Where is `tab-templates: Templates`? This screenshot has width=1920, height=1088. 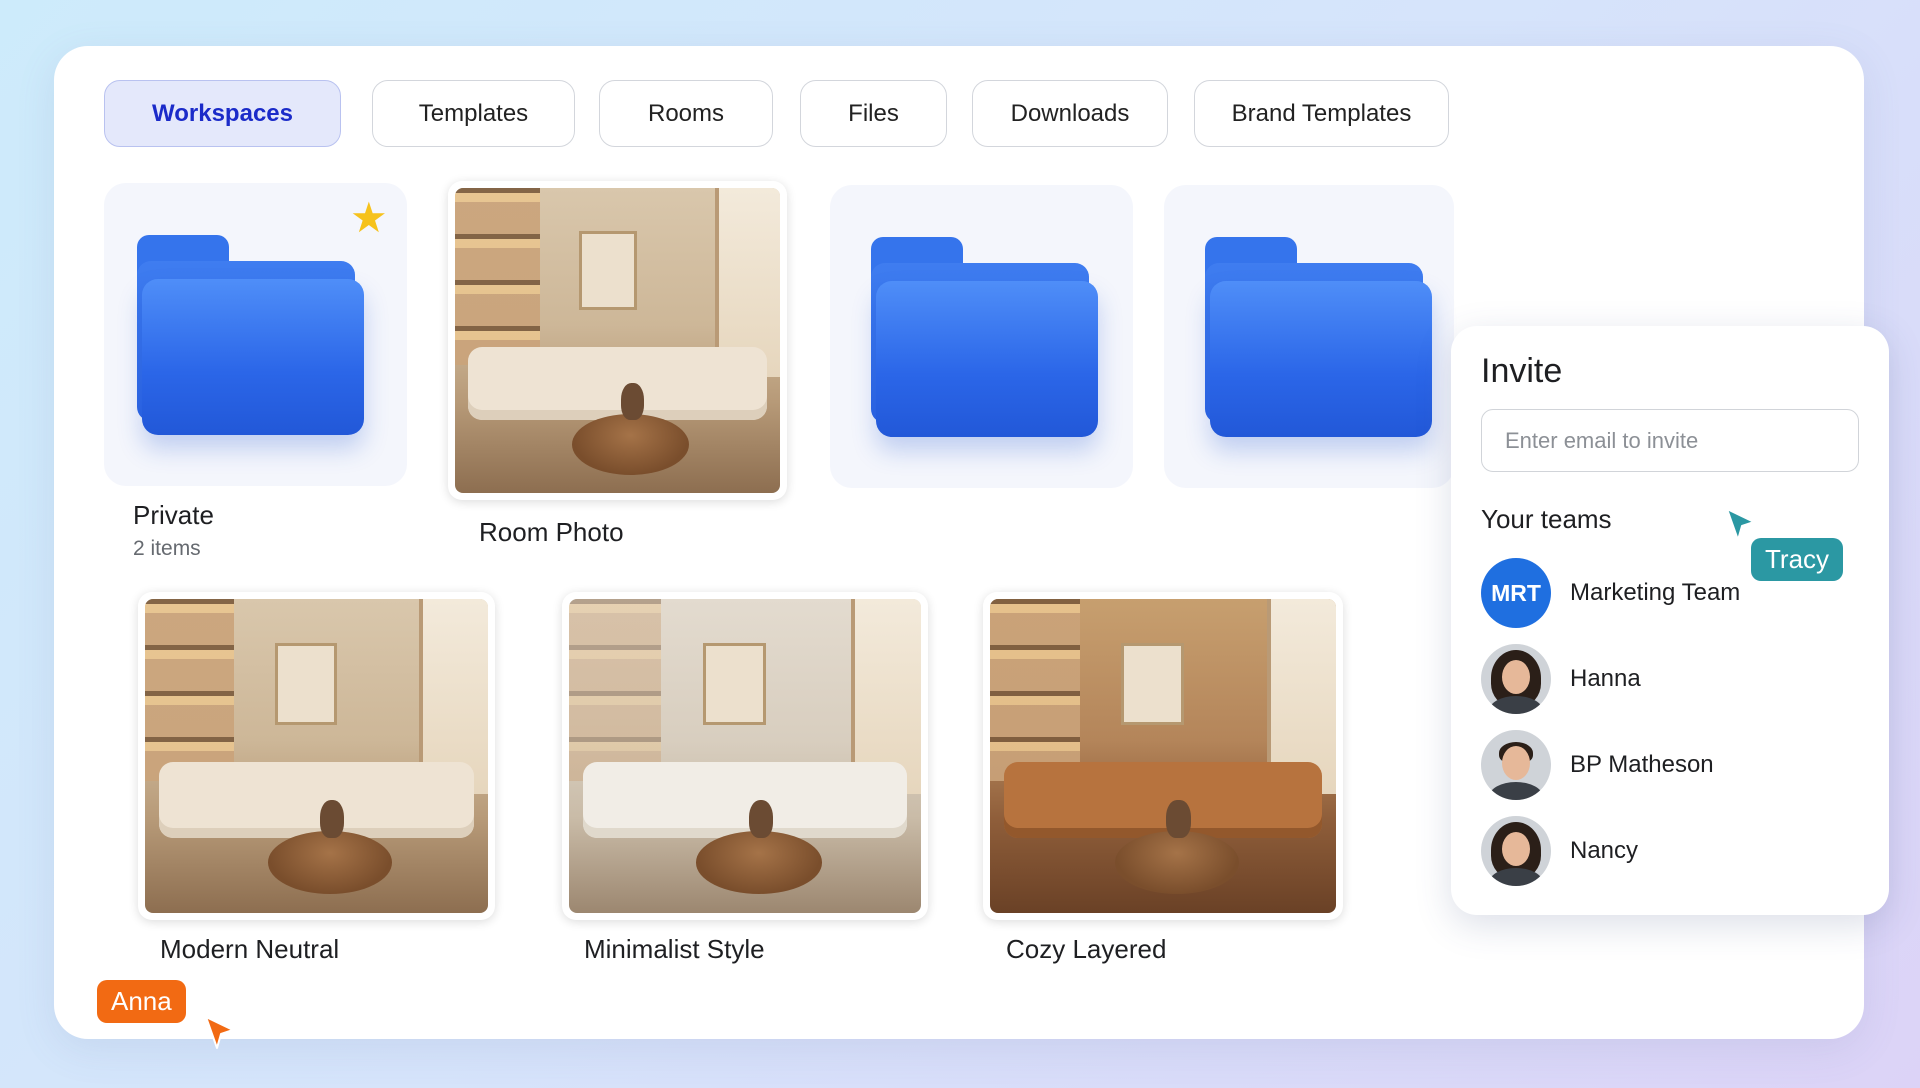
tab-templates: Templates is located at coordinates (473, 113).